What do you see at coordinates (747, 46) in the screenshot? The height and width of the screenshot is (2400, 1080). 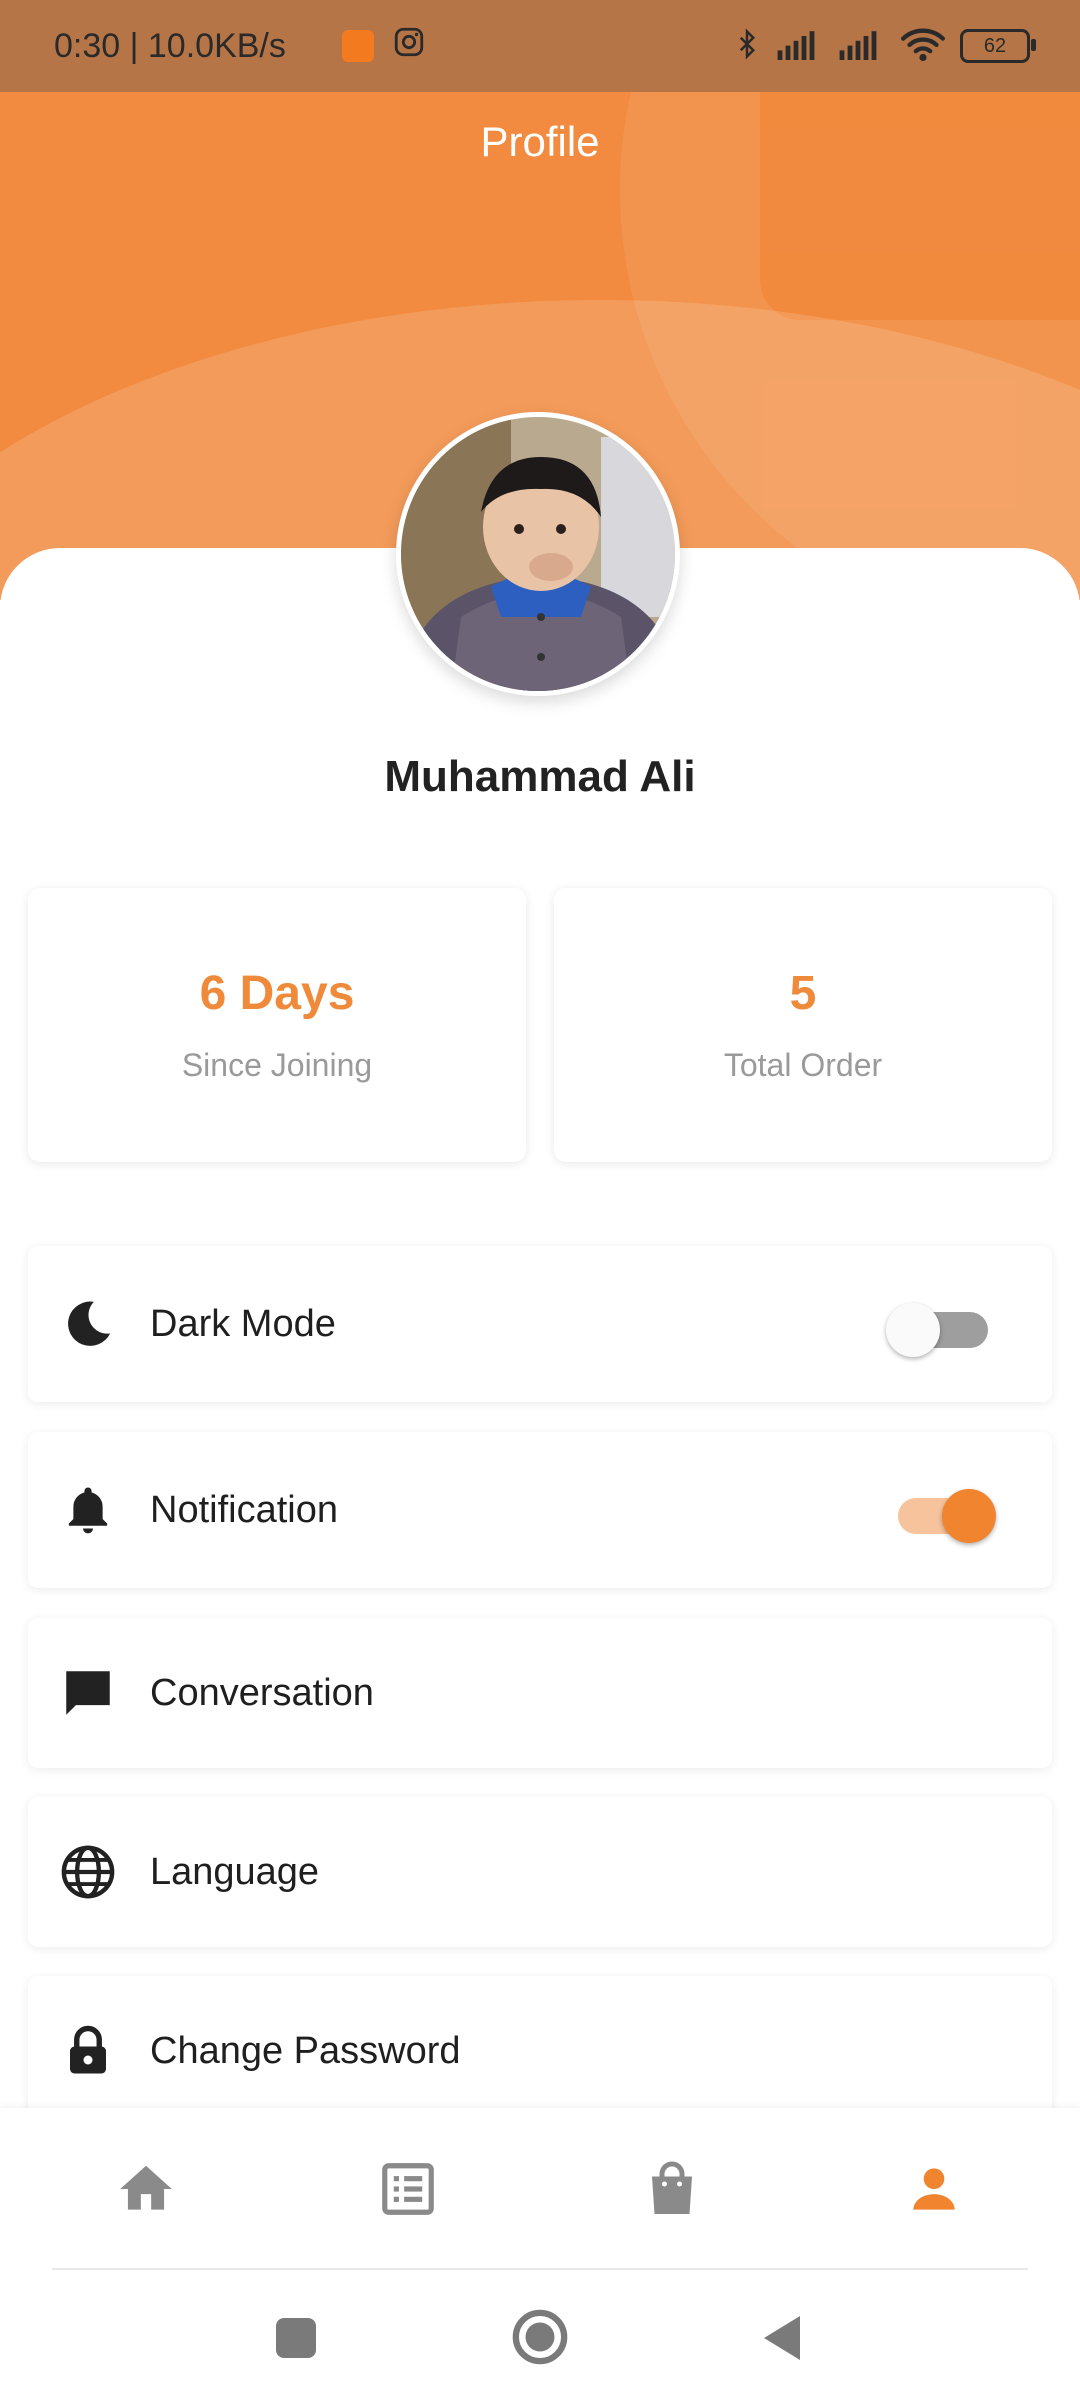 I see `bluetooth-icon` at bounding box center [747, 46].